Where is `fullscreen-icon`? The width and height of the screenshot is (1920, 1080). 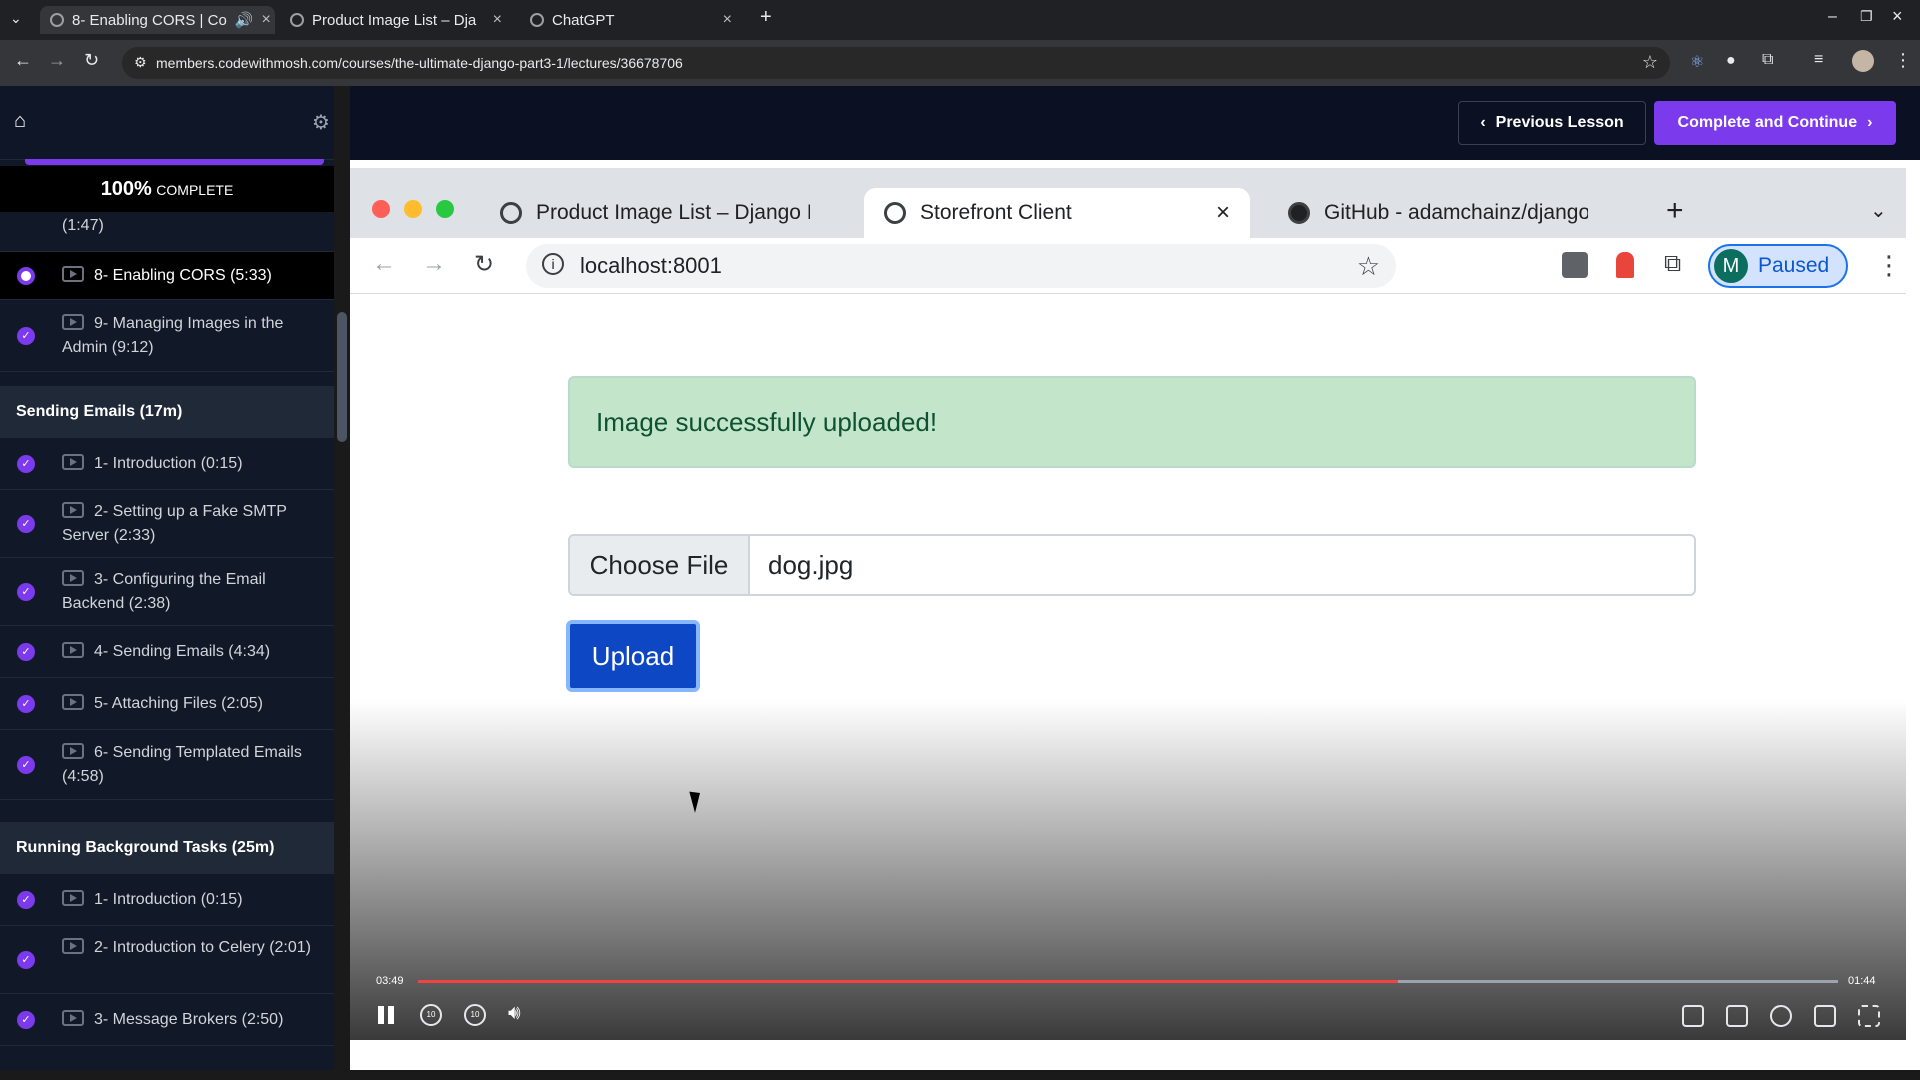 fullscreen-icon is located at coordinates (1869, 1016).